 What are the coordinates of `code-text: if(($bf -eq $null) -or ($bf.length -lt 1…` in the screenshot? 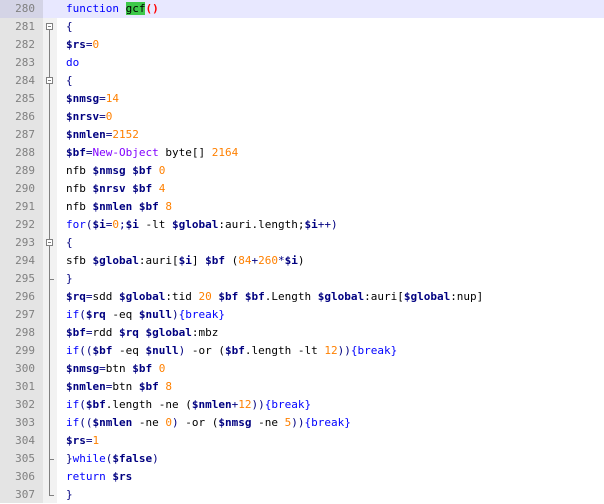 It's located at (231, 351).